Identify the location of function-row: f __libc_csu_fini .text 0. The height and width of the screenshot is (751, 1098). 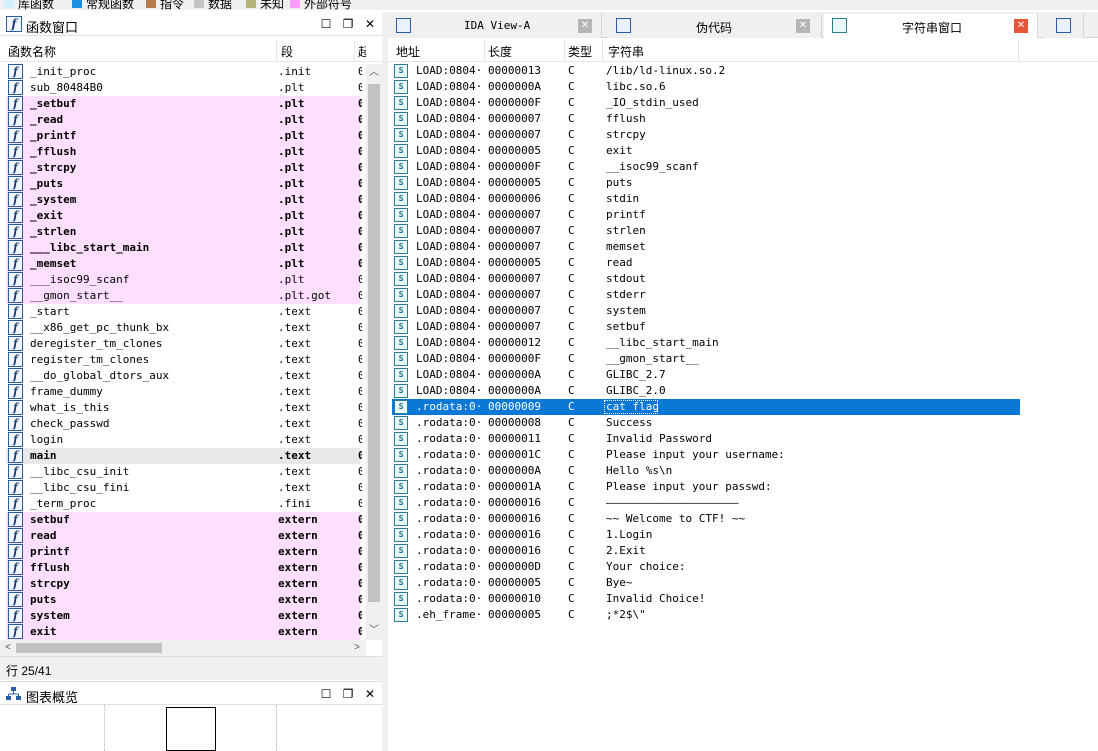
(184, 488).